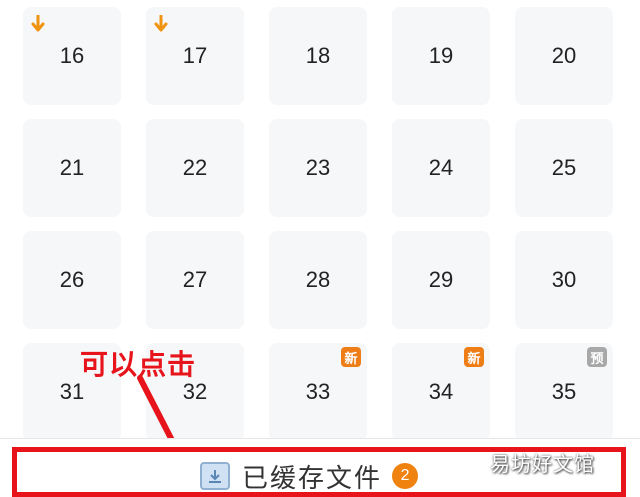 The image size is (640, 497). I want to click on episode-number: 34, so click(441, 391).